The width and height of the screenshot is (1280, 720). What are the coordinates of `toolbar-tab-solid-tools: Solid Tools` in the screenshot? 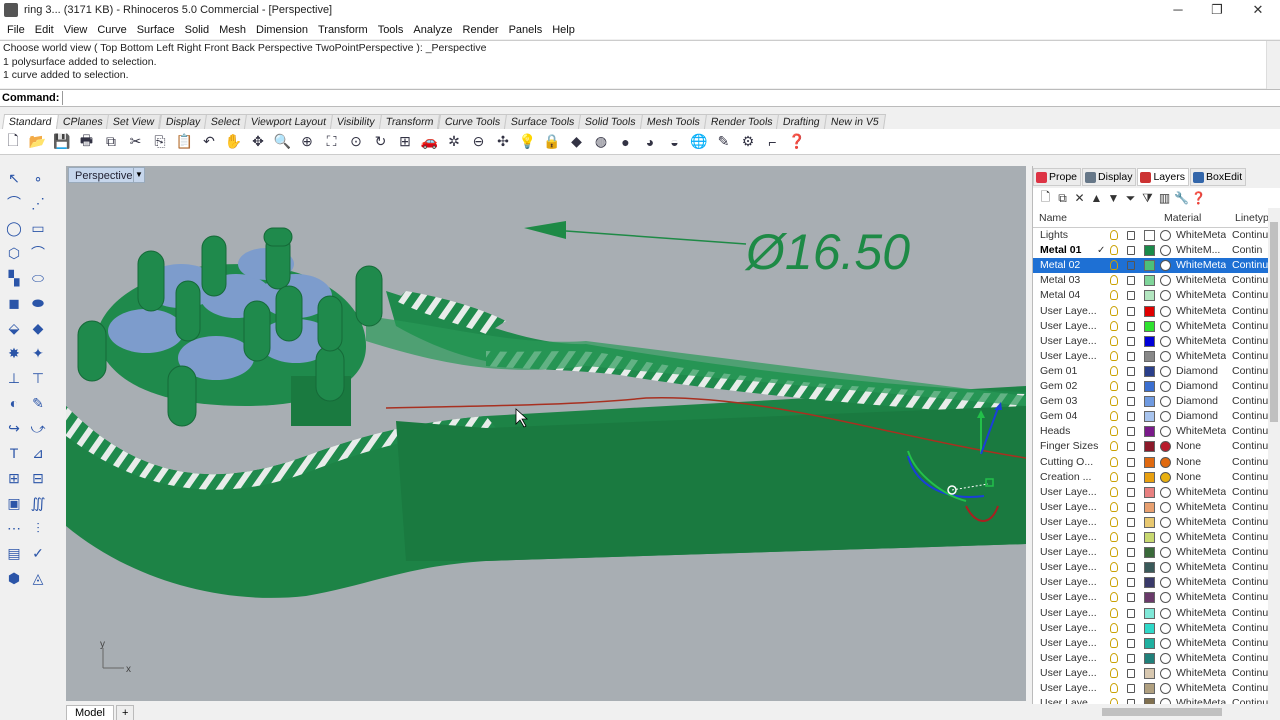 It's located at (610, 121).